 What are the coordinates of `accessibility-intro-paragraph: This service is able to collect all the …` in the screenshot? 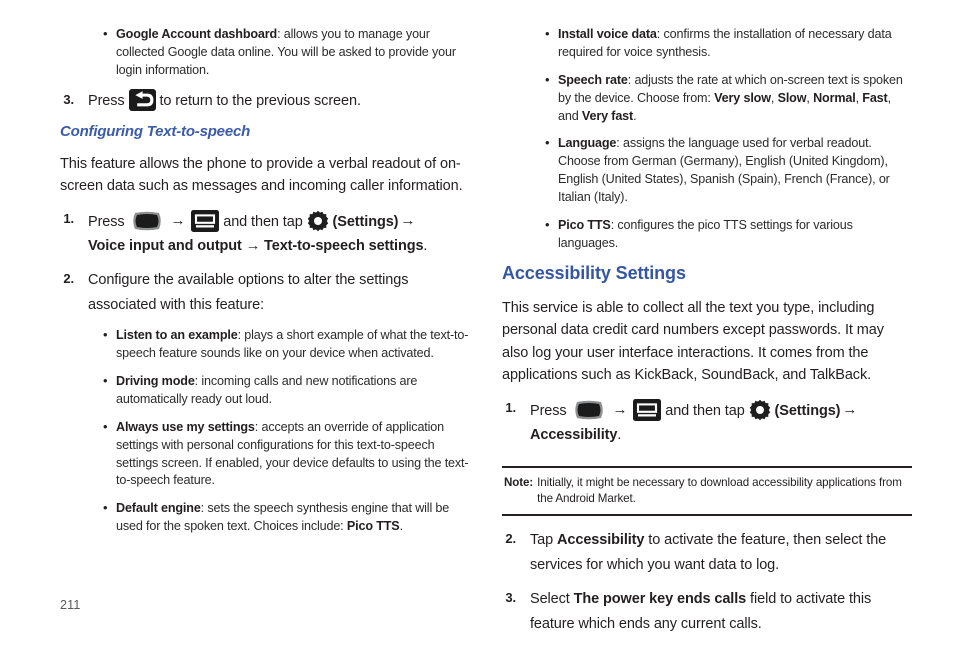 It's located at (693, 341).